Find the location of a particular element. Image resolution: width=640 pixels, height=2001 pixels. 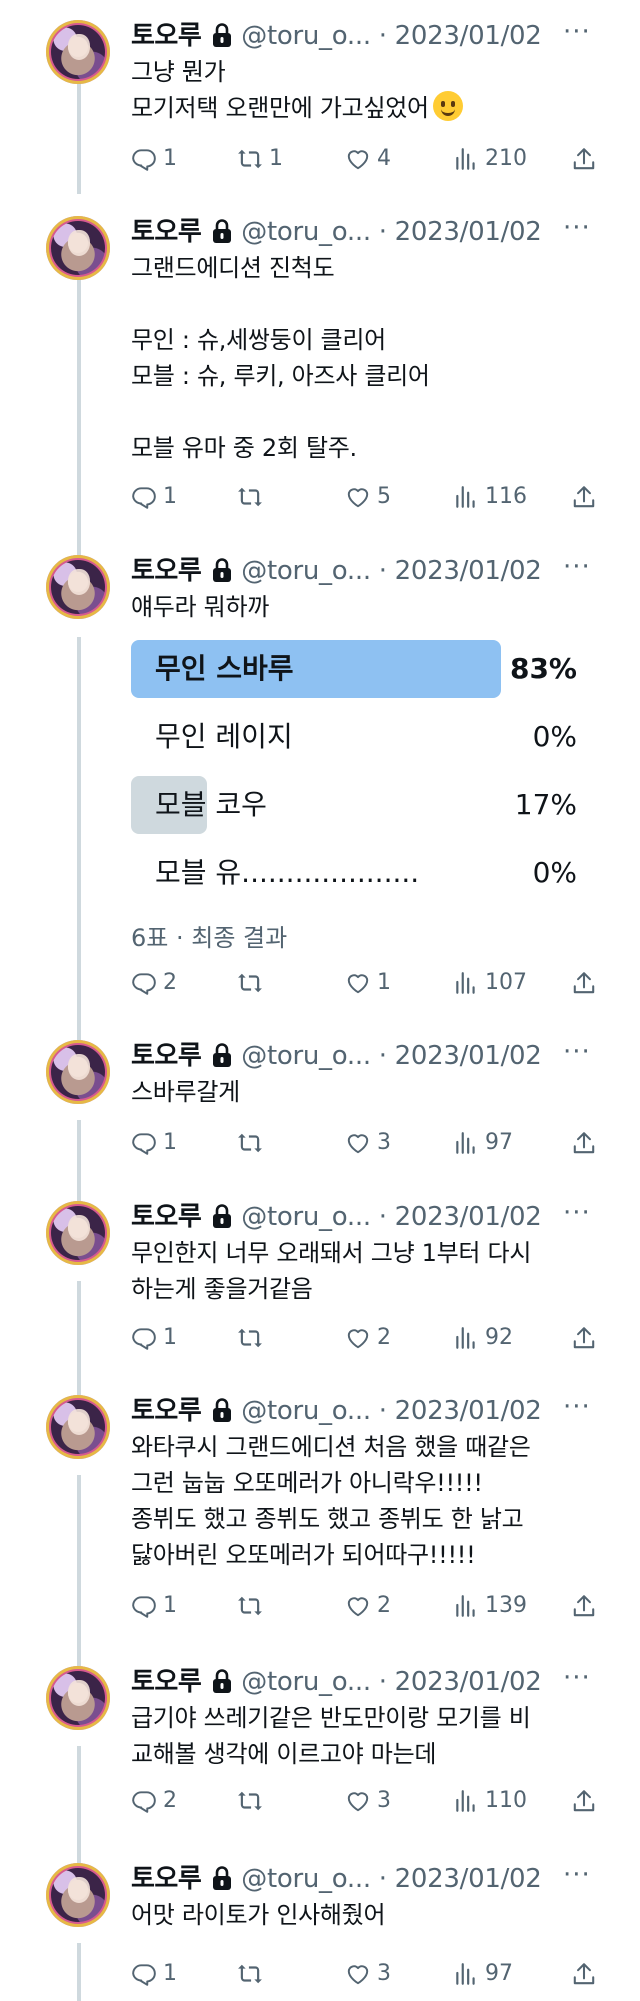

tweet-actions: 2 3 110 is located at coordinates (366, 1801).